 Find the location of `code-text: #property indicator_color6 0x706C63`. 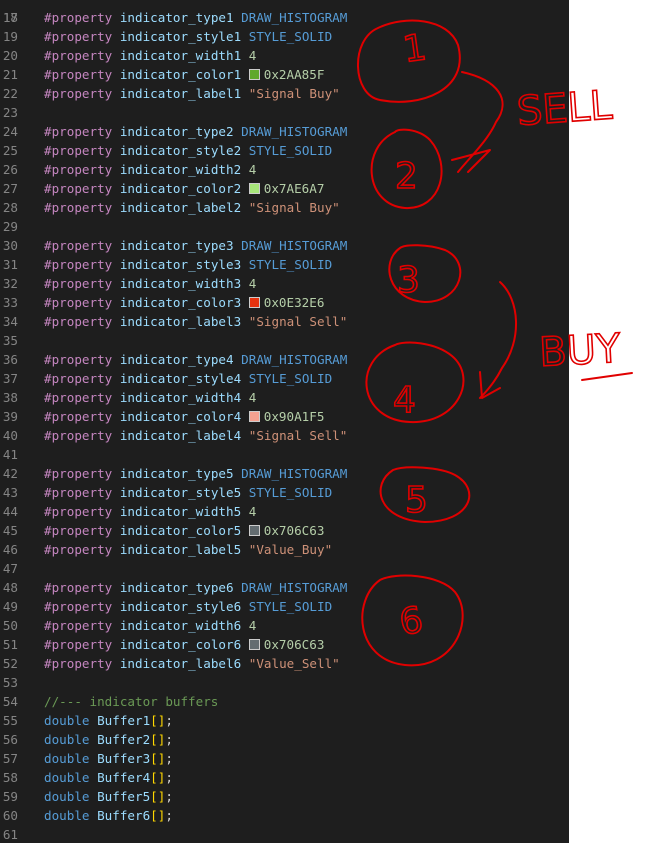

code-text: #property indicator_color6 0x706C63 is located at coordinates (184, 644).